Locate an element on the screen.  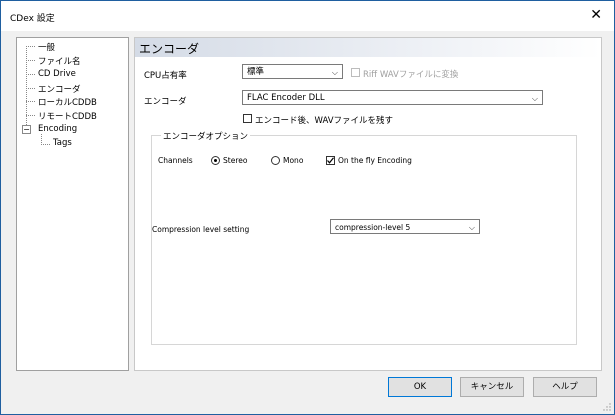
stereo-label: Stereo is located at coordinates (235, 160).